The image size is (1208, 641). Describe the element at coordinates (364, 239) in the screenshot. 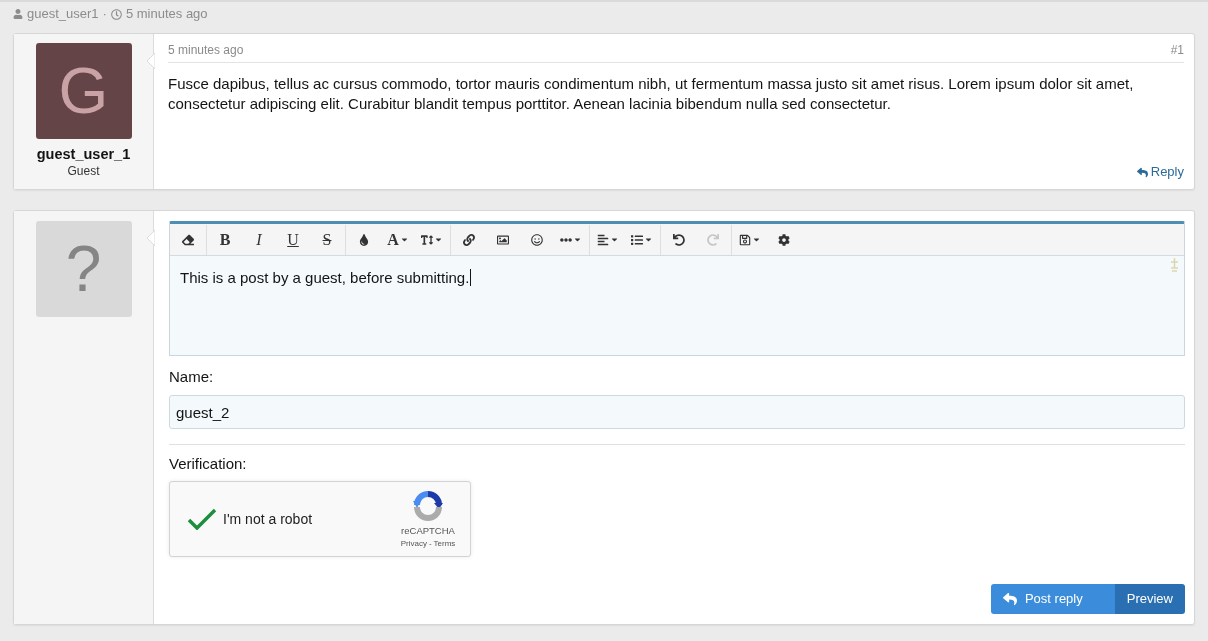

I see `droplet-icon` at that location.